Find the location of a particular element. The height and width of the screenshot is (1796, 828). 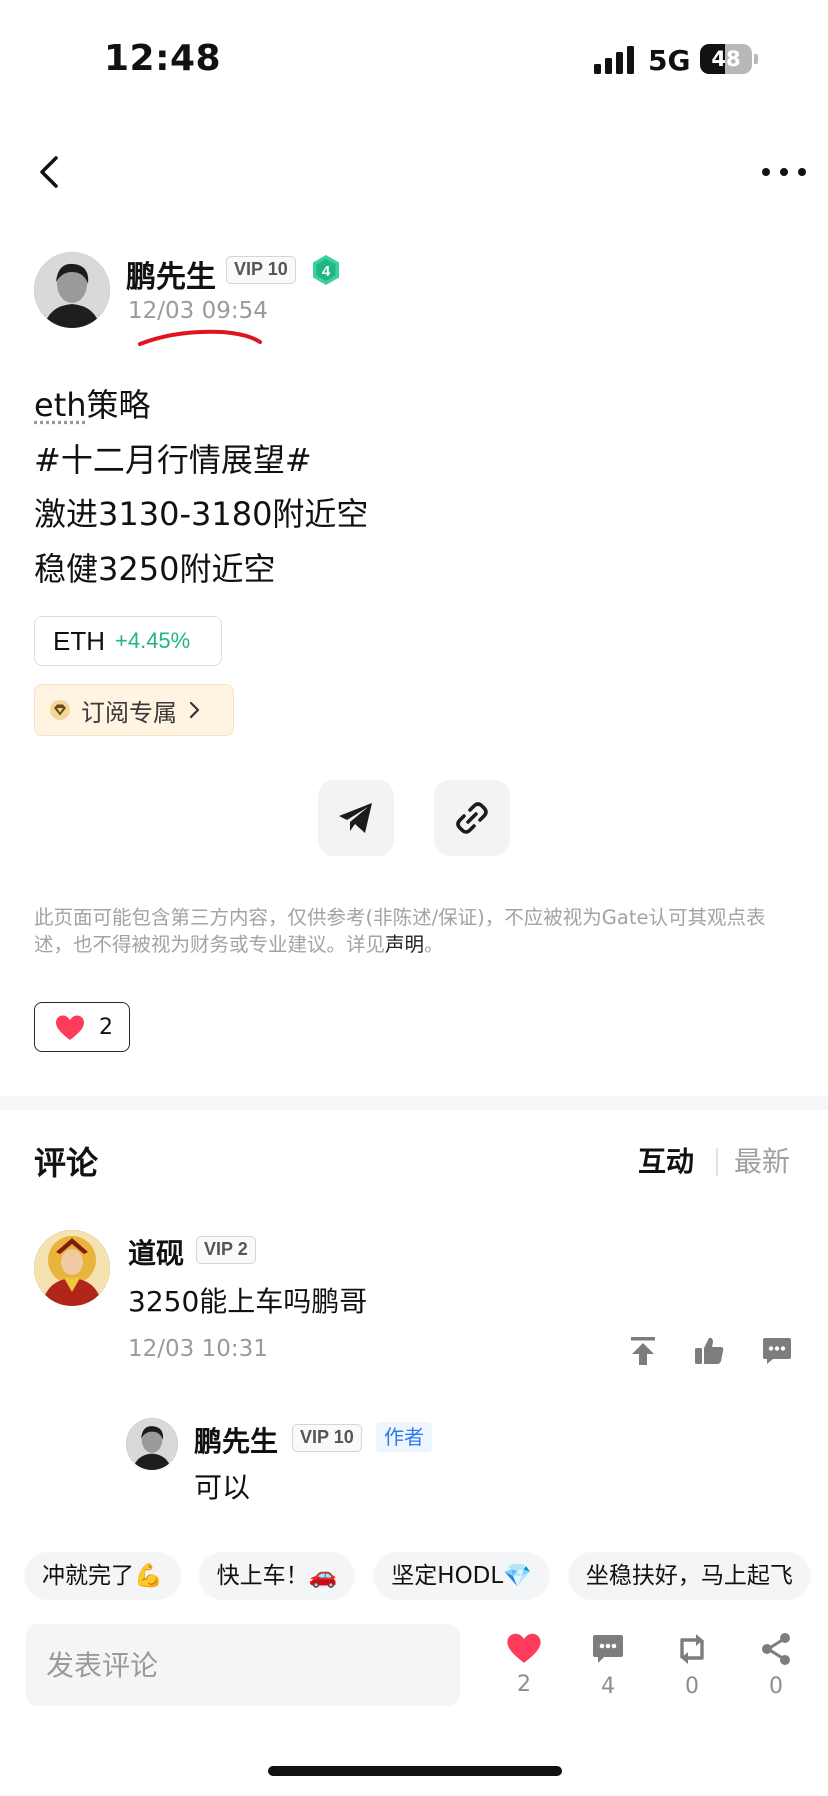

reply-vip-badge: VIP 10 is located at coordinates (327, 1438).